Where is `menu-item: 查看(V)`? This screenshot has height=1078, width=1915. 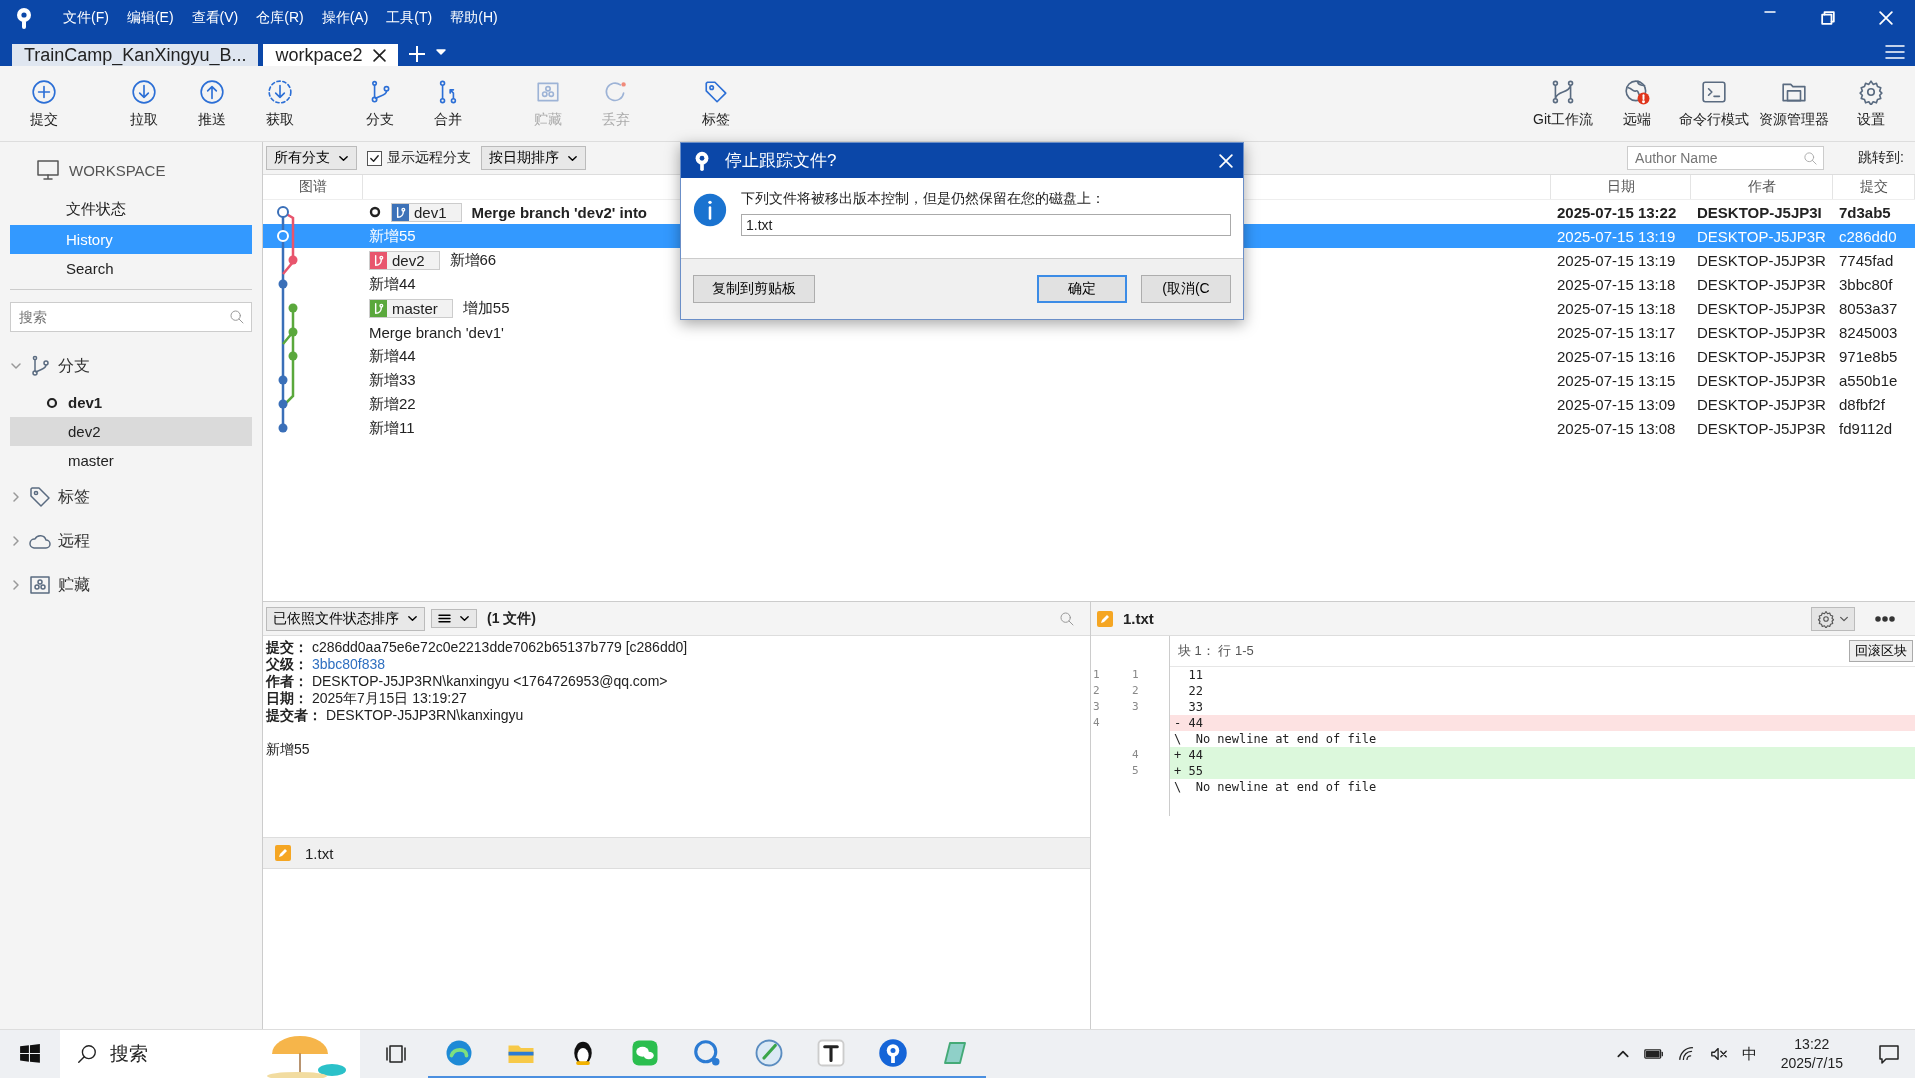
menu-item: 查看(V) is located at coordinates (215, 17).